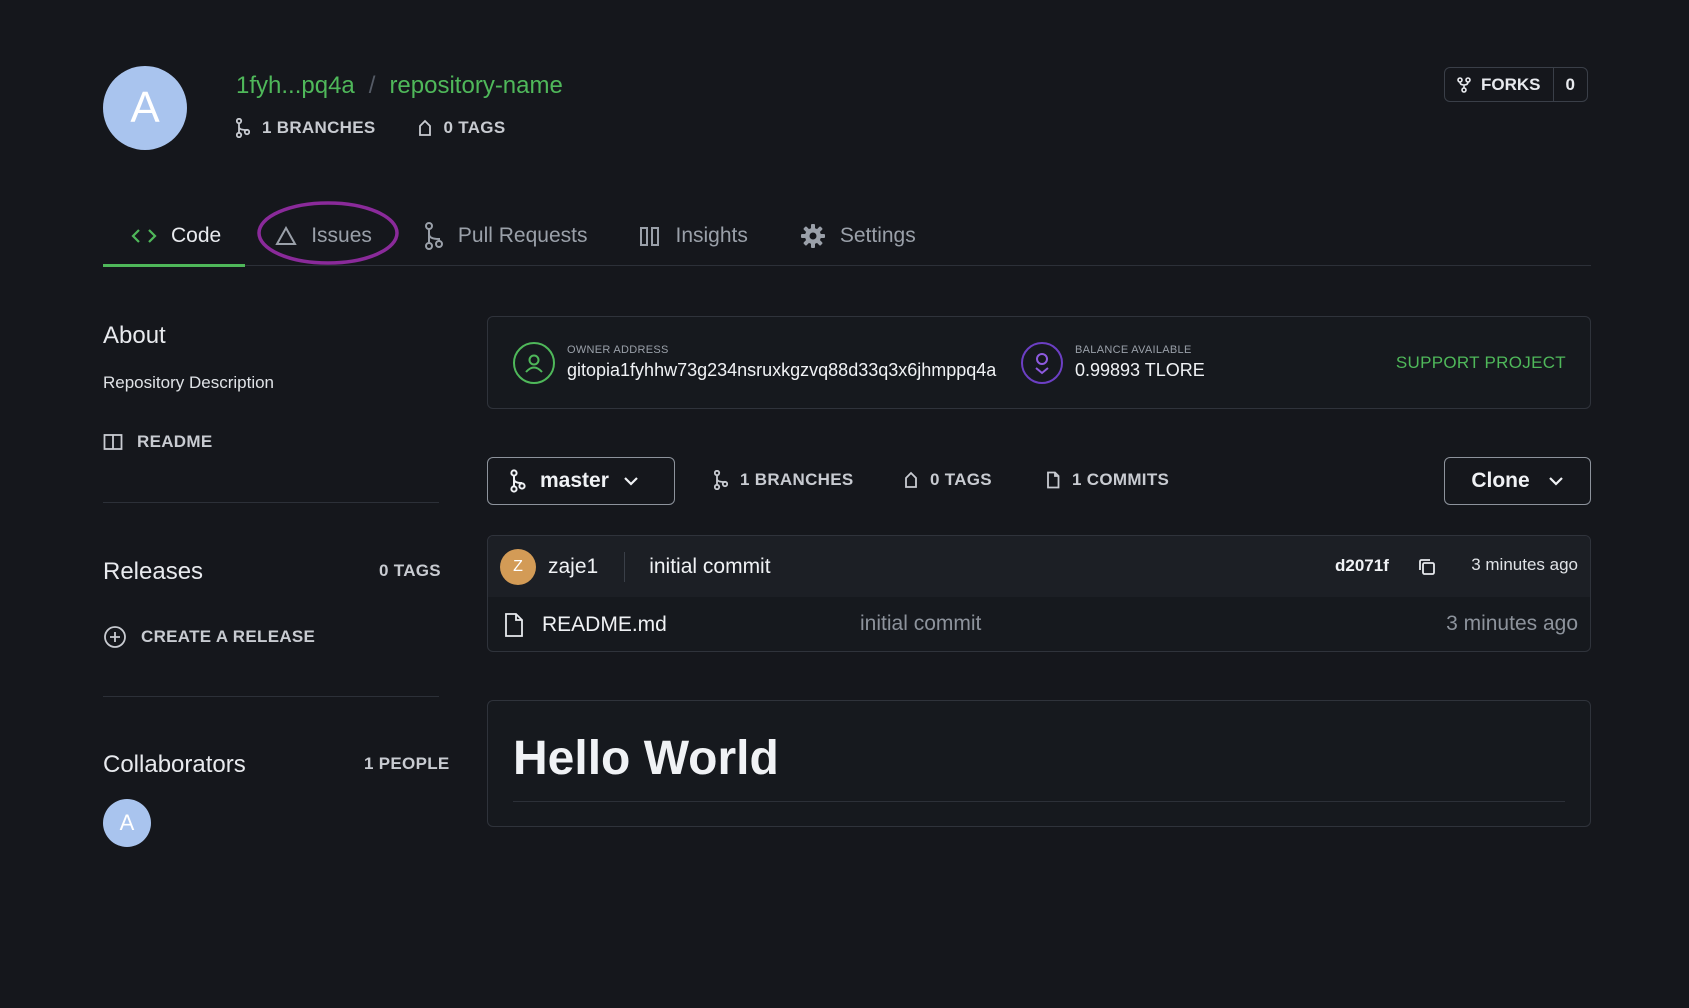 This screenshot has width=1689, height=1008. I want to click on file-name: README.md, so click(604, 625).